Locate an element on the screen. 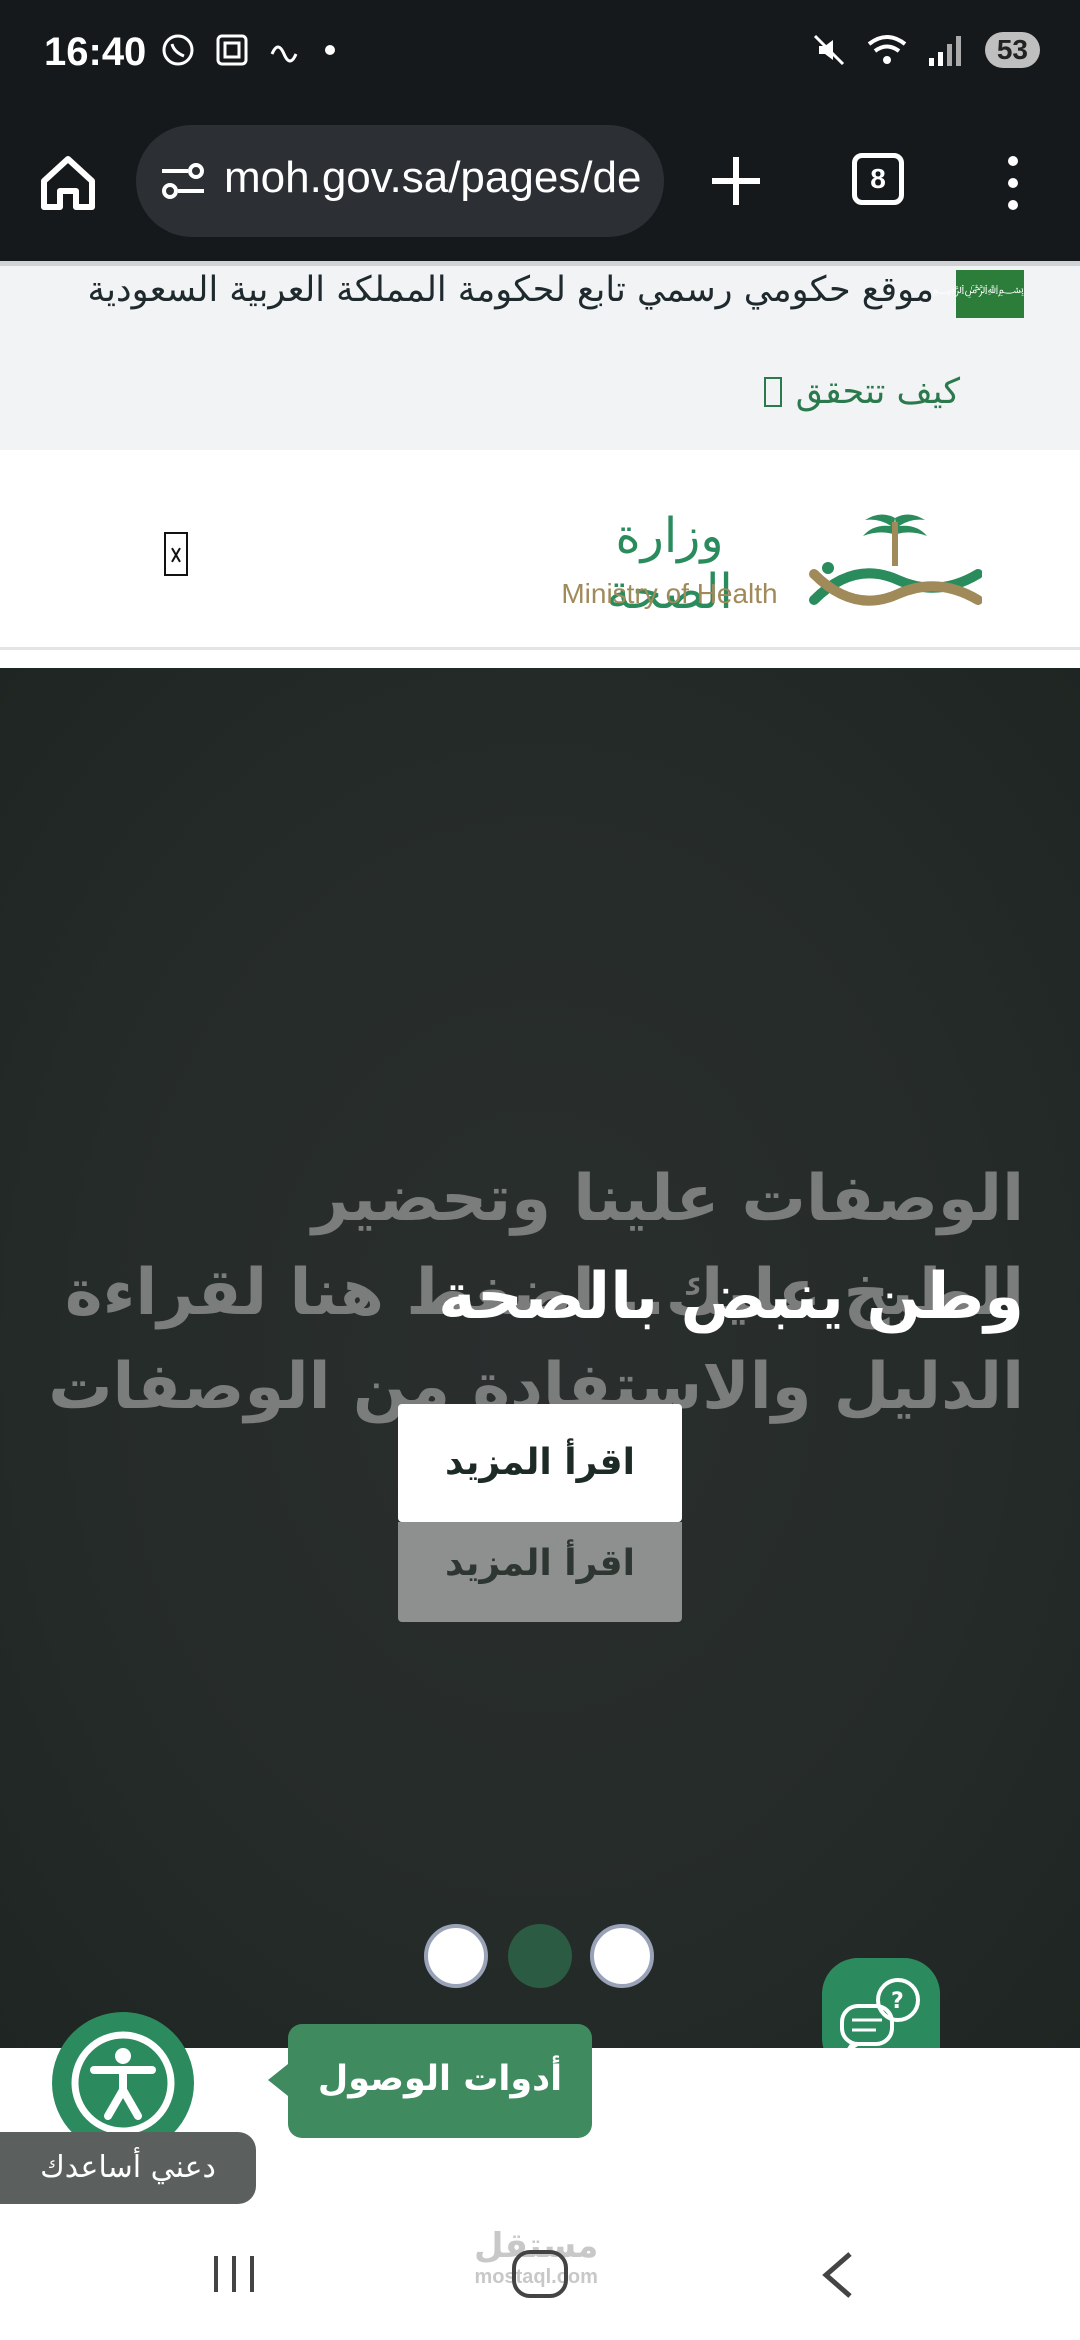 This screenshot has height=2340, width=1080. status-bar: 16:40 53 is located at coordinates (540, 57).